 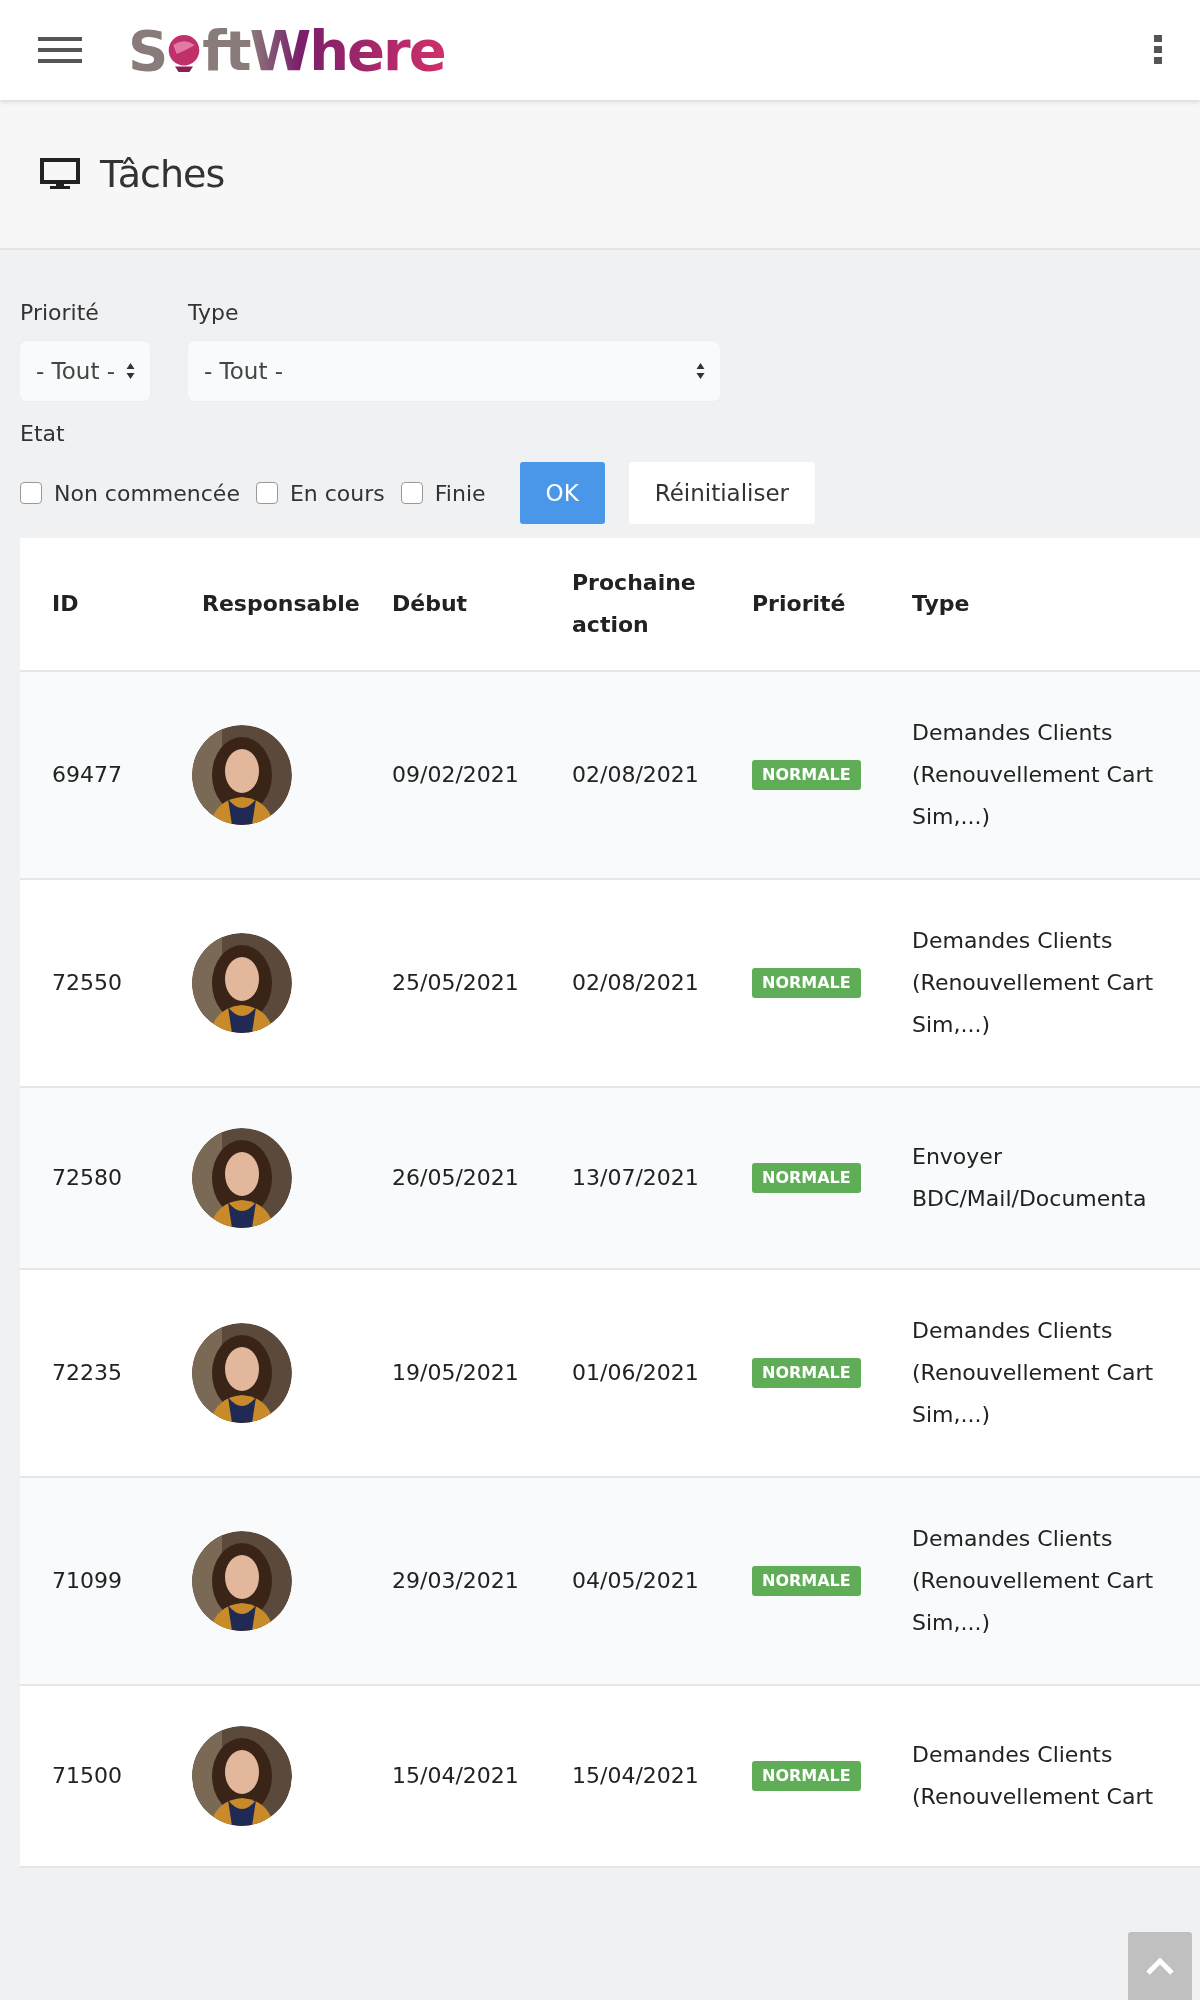 I want to click on type-select: - Tout -, so click(x=454, y=371).